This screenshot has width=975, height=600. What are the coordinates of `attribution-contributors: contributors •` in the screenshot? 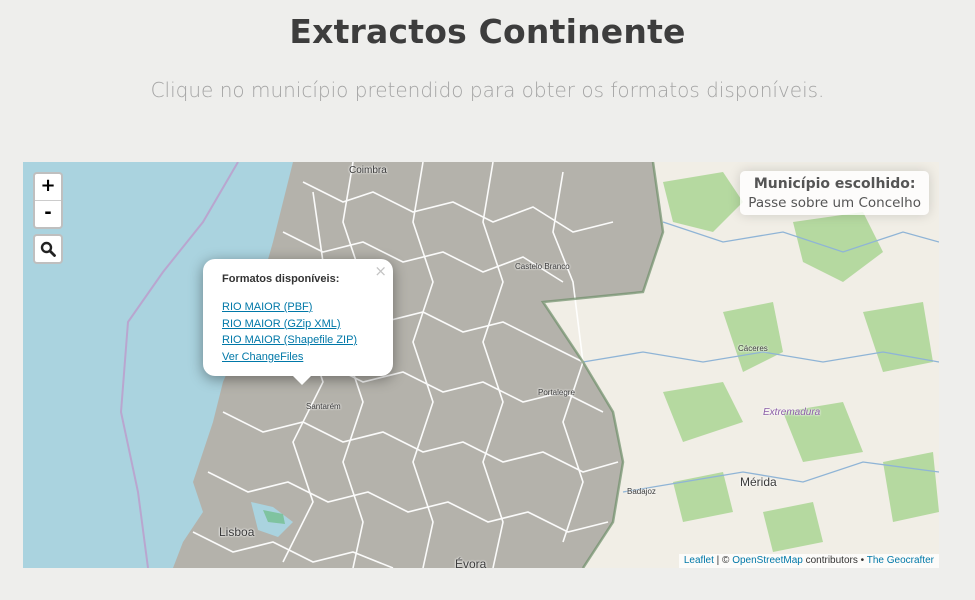 It's located at (834, 560).